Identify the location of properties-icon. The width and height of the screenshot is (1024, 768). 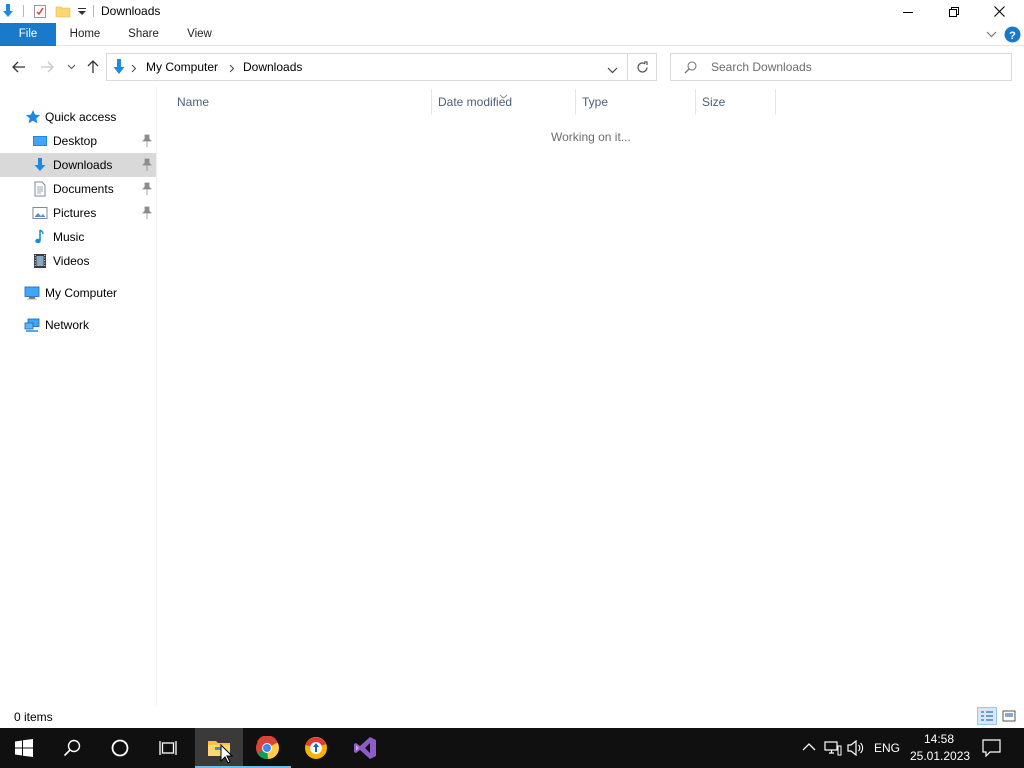
(40, 11).